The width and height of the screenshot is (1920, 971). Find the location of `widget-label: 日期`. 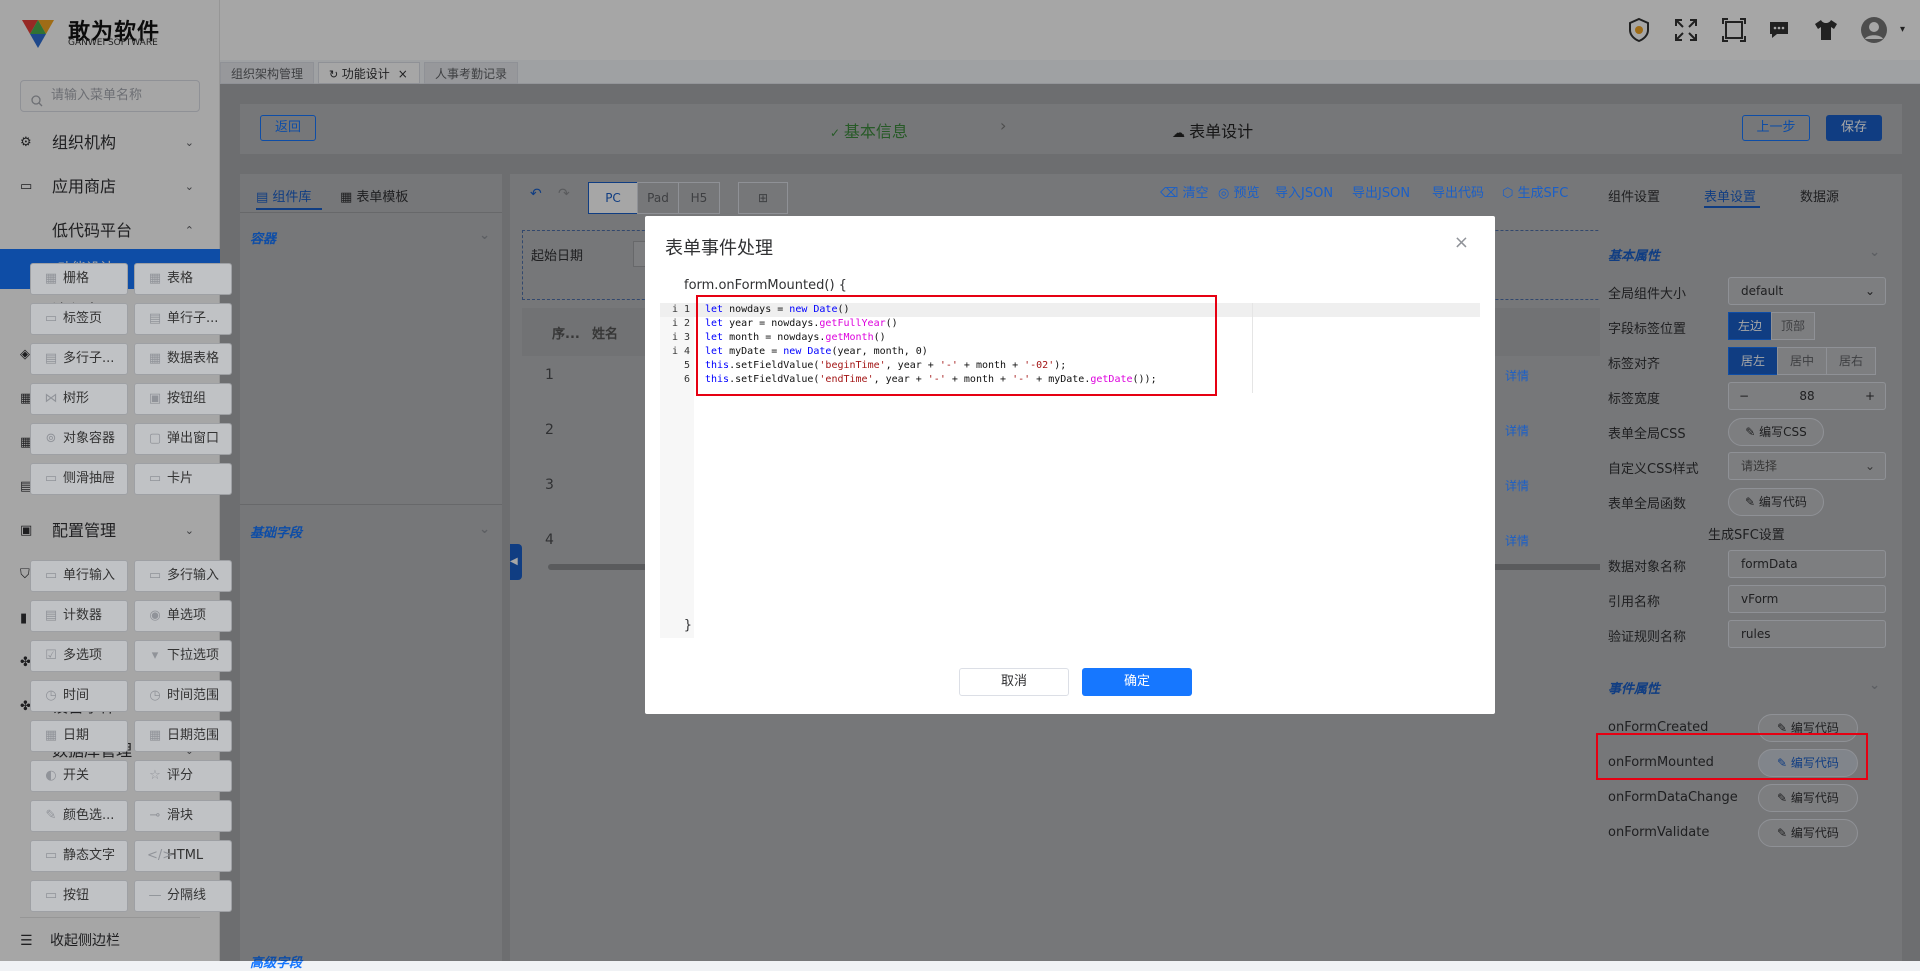

widget-label: 日期 is located at coordinates (76, 735).